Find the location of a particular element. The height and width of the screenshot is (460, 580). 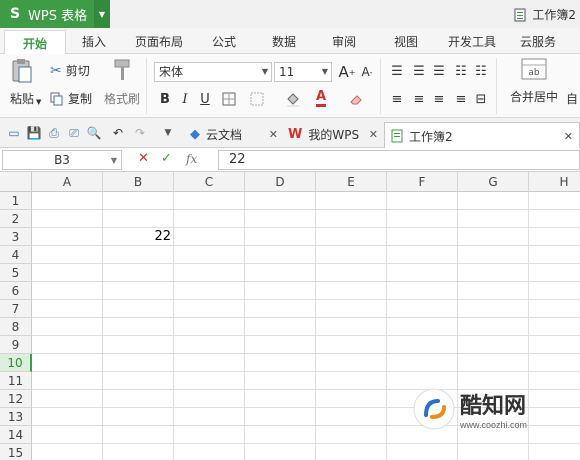

row-header: 10 is located at coordinates (16, 363).